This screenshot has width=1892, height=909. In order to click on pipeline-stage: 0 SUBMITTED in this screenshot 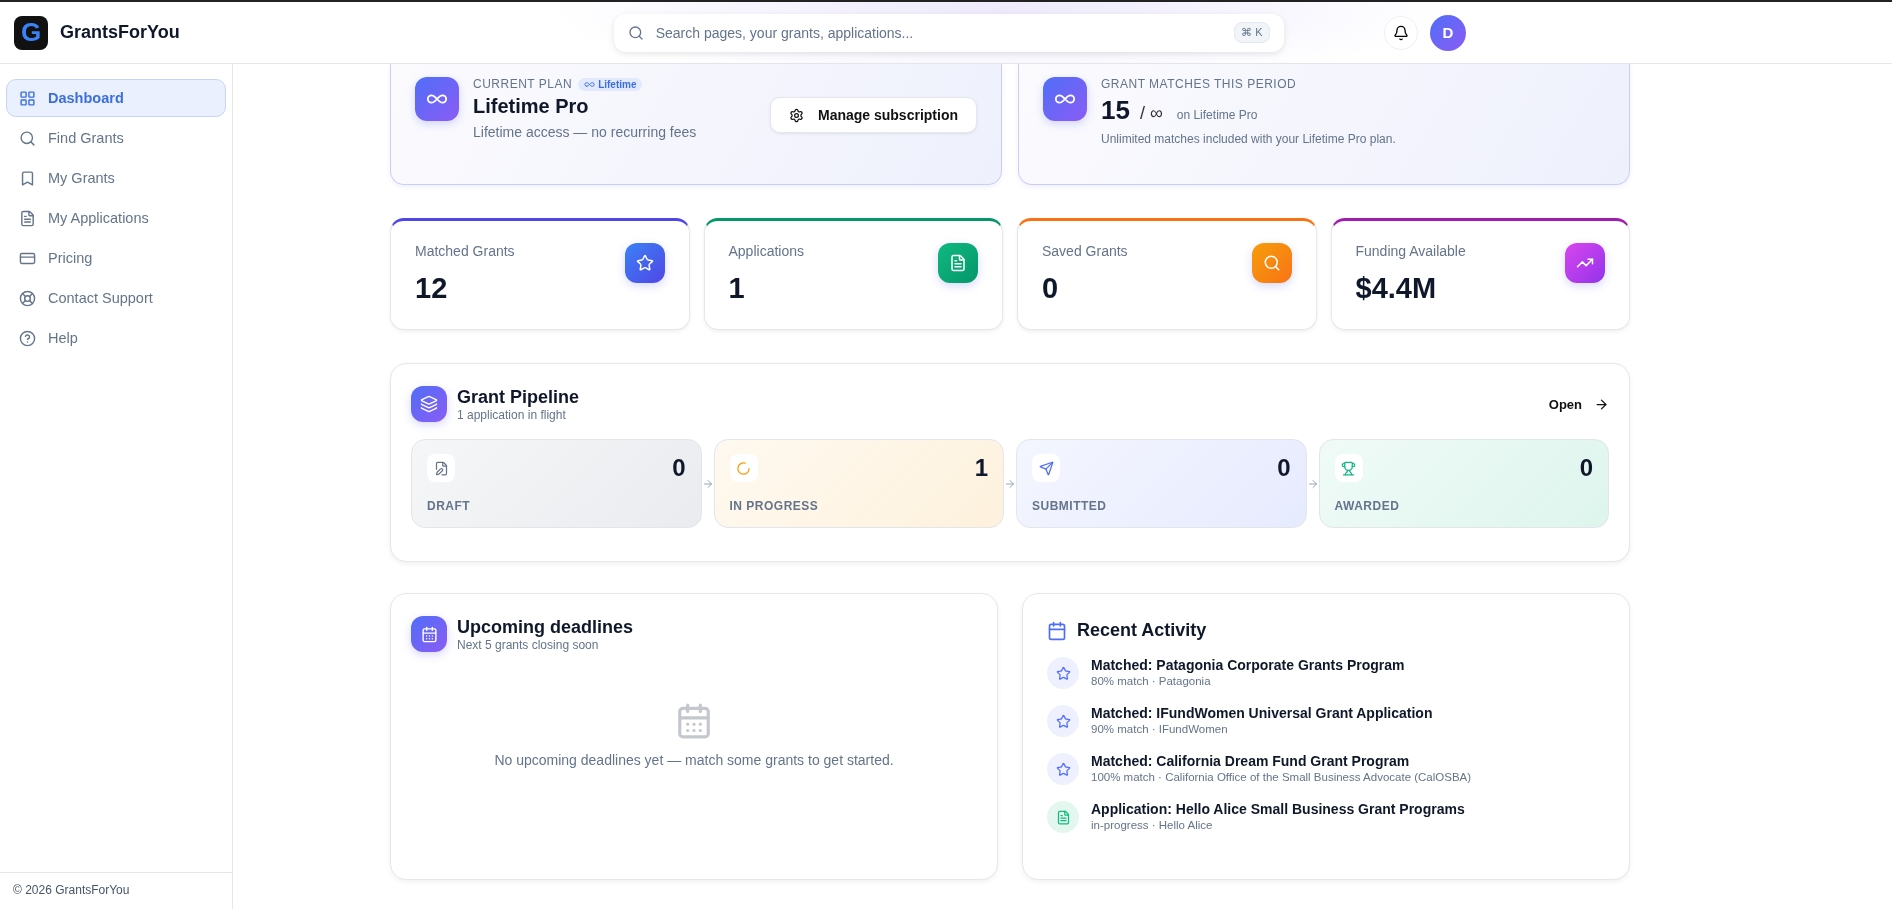, I will do `click(1161, 483)`.